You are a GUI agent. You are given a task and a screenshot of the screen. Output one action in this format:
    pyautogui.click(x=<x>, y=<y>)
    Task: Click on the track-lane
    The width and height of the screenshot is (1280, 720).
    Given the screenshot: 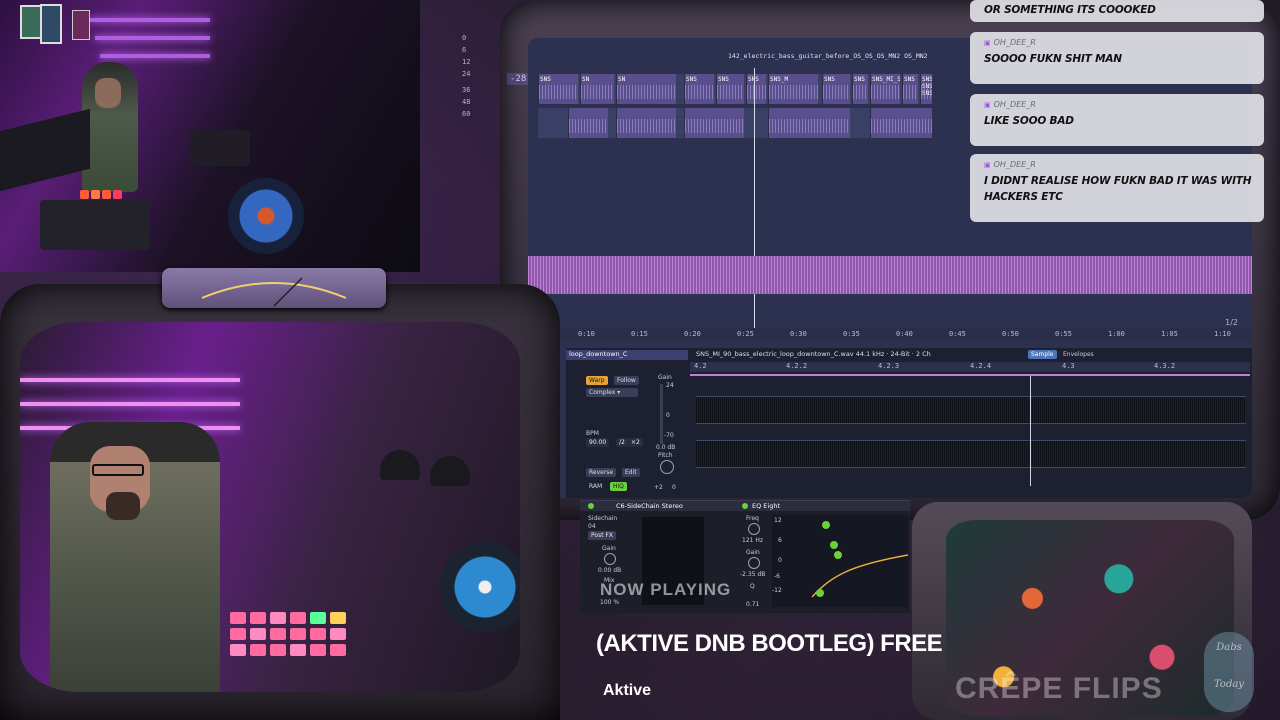 What is the action you would take?
    pyautogui.click(x=735, y=123)
    